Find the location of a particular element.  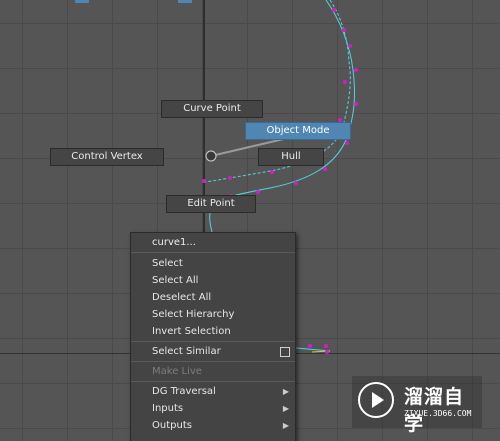

menu-item-select-similar-label: Select Similar is located at coordinates (186, 351).